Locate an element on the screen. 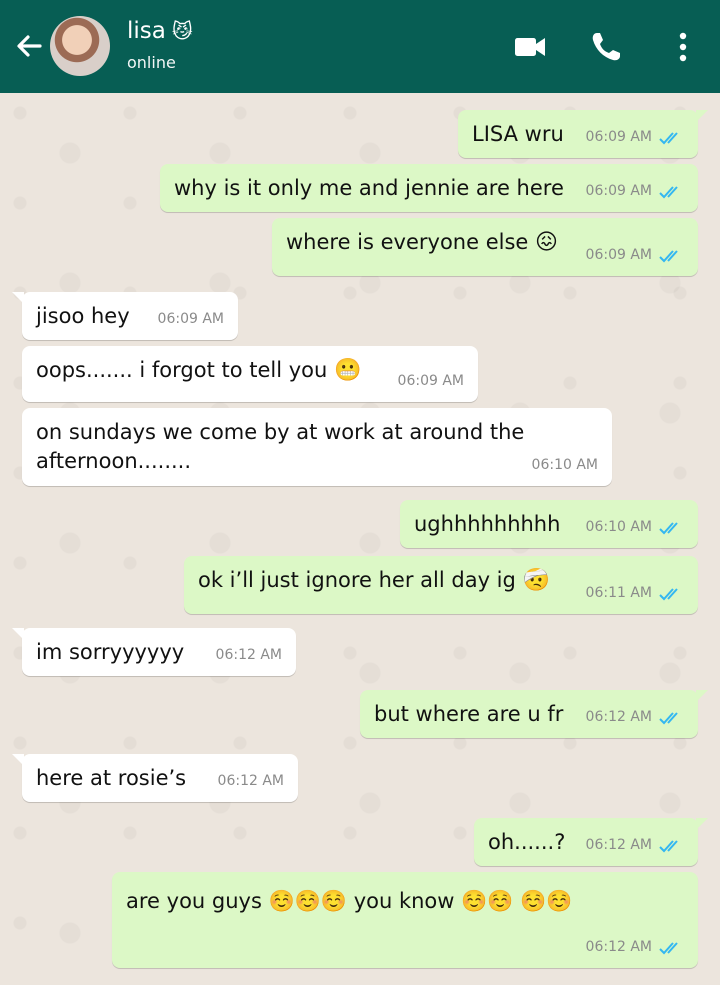  incoming-message: im sorryyyyyy 06:12 AM is located at coordinates (154, 652).